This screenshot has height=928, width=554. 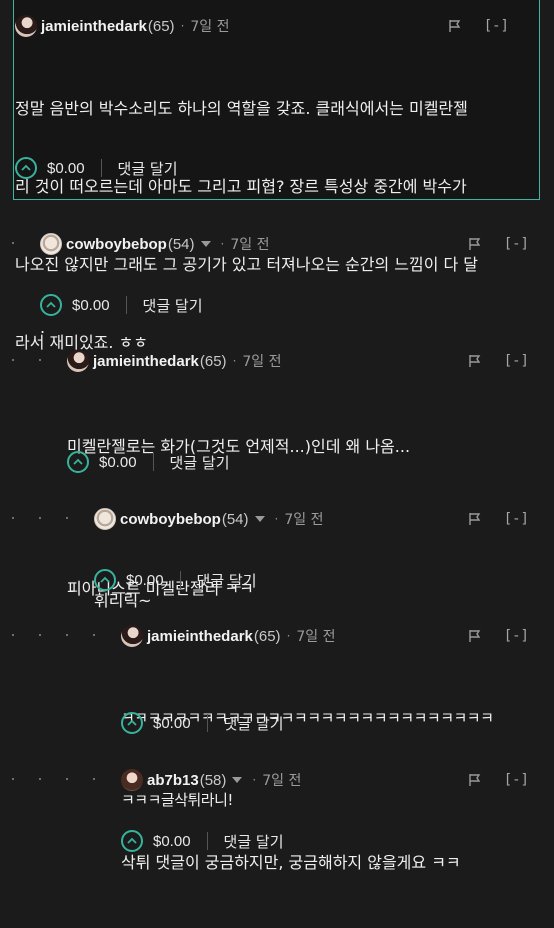 What do you see at coordinates (291, 862) in the screenshot?
I see `comment-line: 삭튀 댓글이 궁금하지만, 궁금해하지 않을게요 ㅋㅋ` at bounding box center [291, 862].